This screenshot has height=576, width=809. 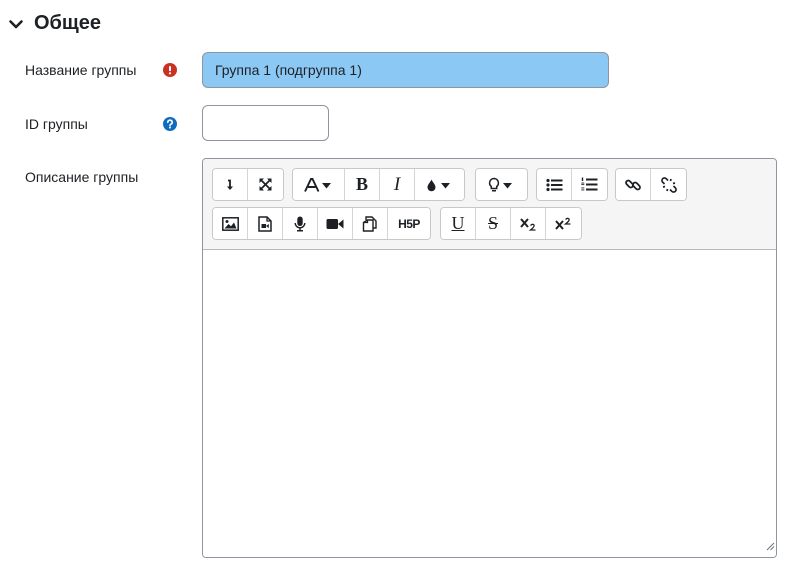 I want to click on media-icon, so click(x=265, y=223).